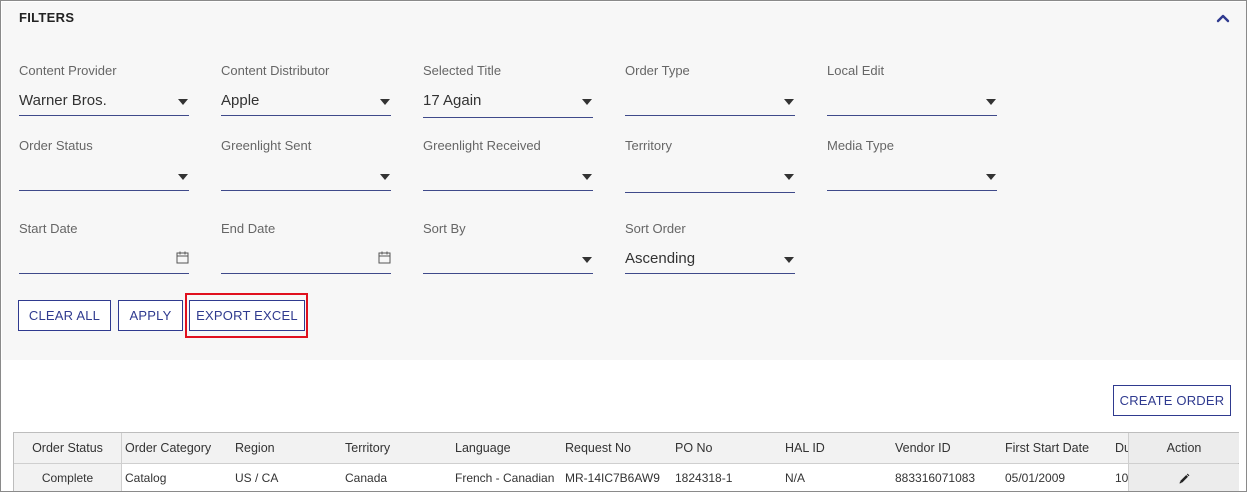 The width and height of the screenshot is (1247, 492). What do you see at coordinates (275, 70) in the screenshot?
I see `content-distributor-label: Content Distributor` at bounding box center [275, 70].